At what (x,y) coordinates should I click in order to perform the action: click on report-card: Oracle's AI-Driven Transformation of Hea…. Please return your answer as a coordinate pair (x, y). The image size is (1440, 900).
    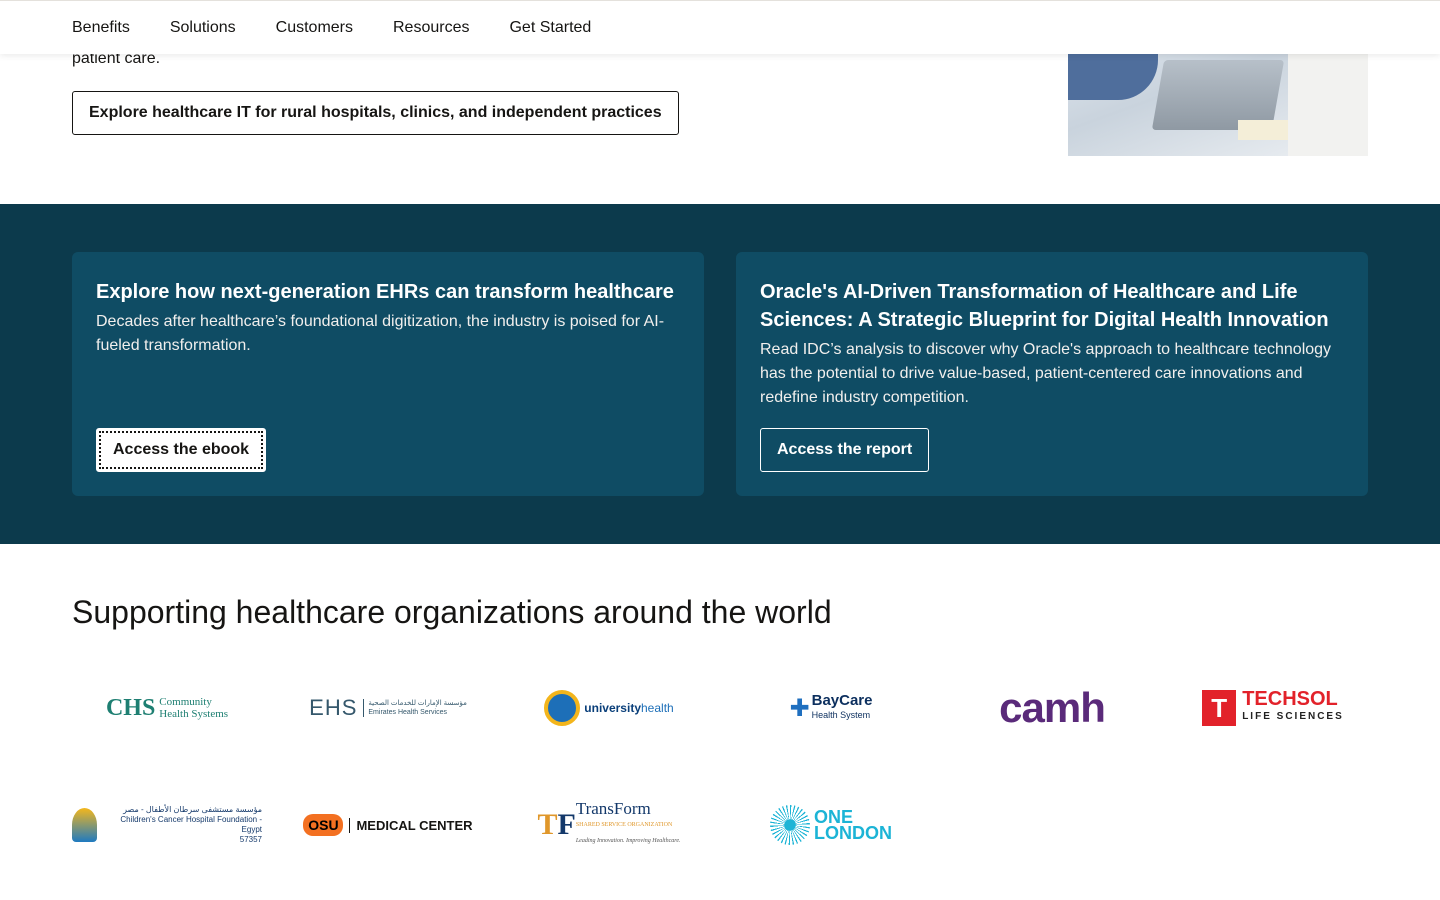
    Looking at the image, I should click on (1052, 374).